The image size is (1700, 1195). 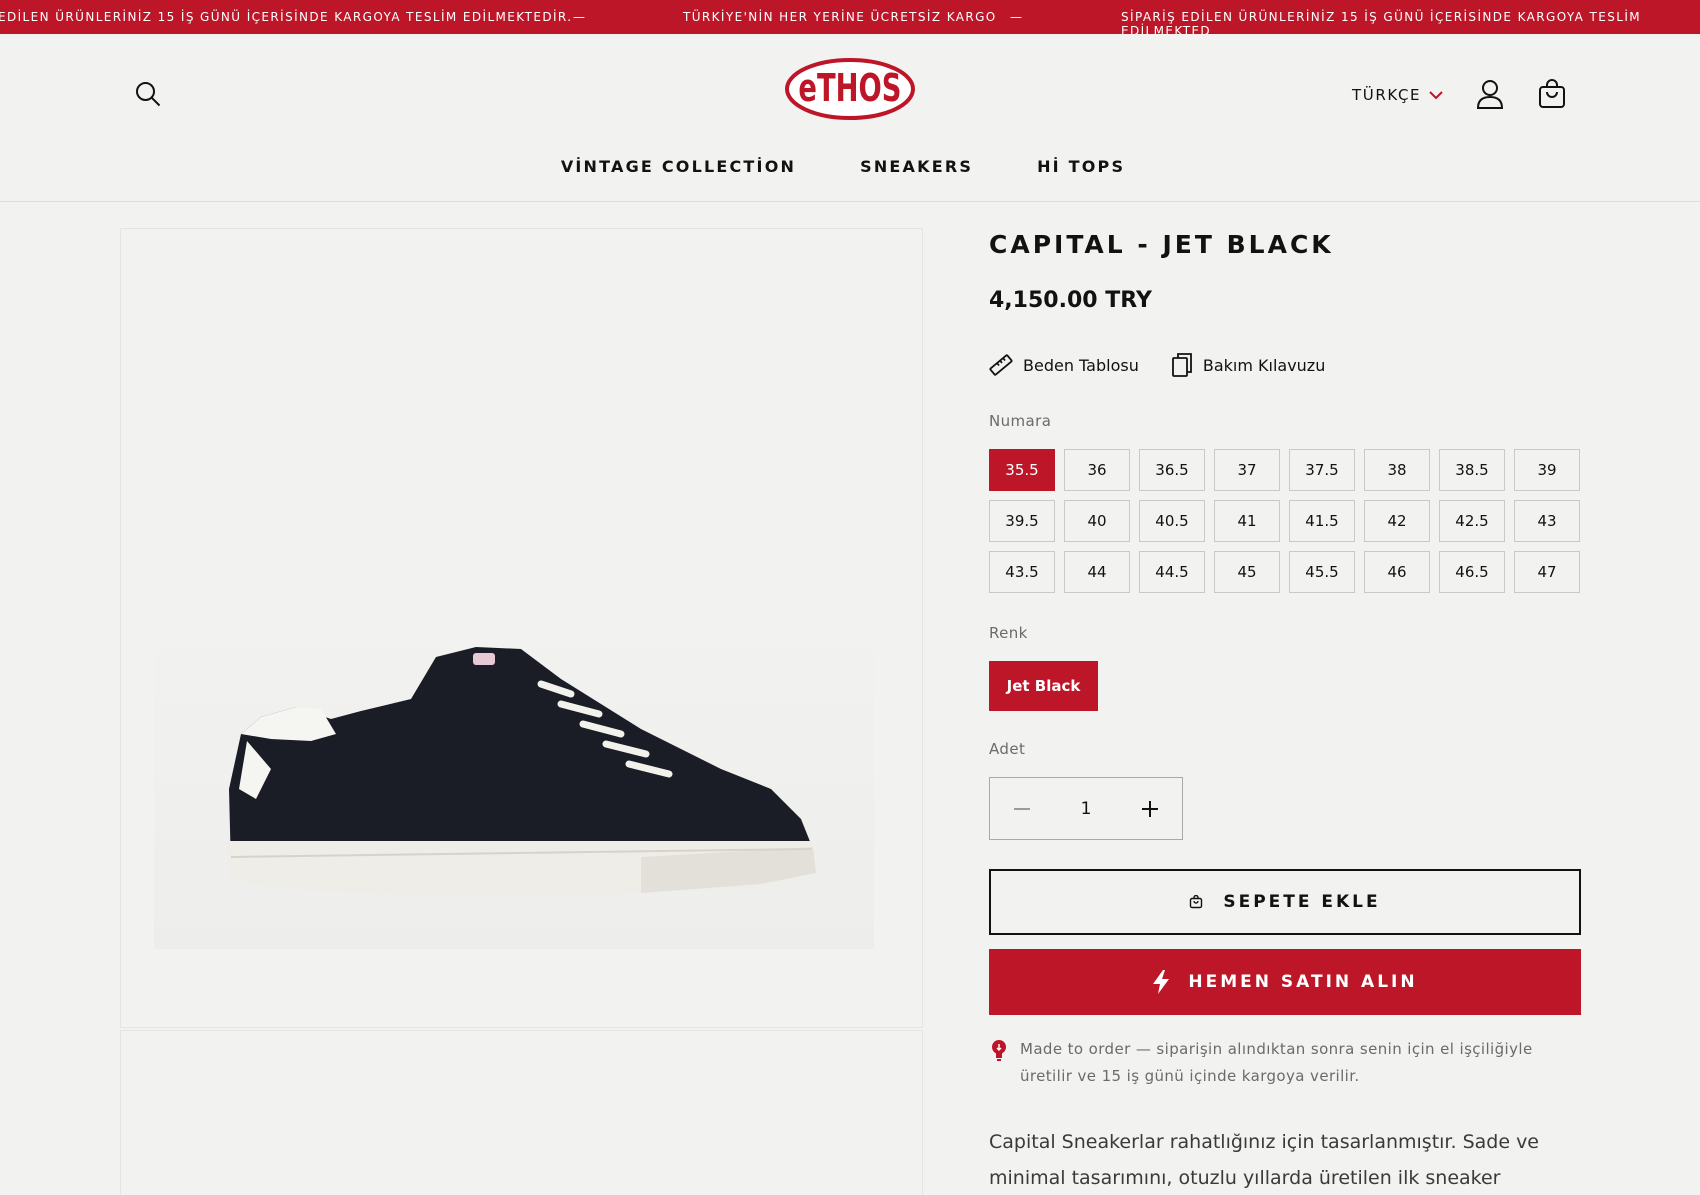 What do you see at coordinates (1303, 982) in the screenshot?
I see `buy-now-label: HEMEN SATIN ALIN` at bounding box center [1303, 982].